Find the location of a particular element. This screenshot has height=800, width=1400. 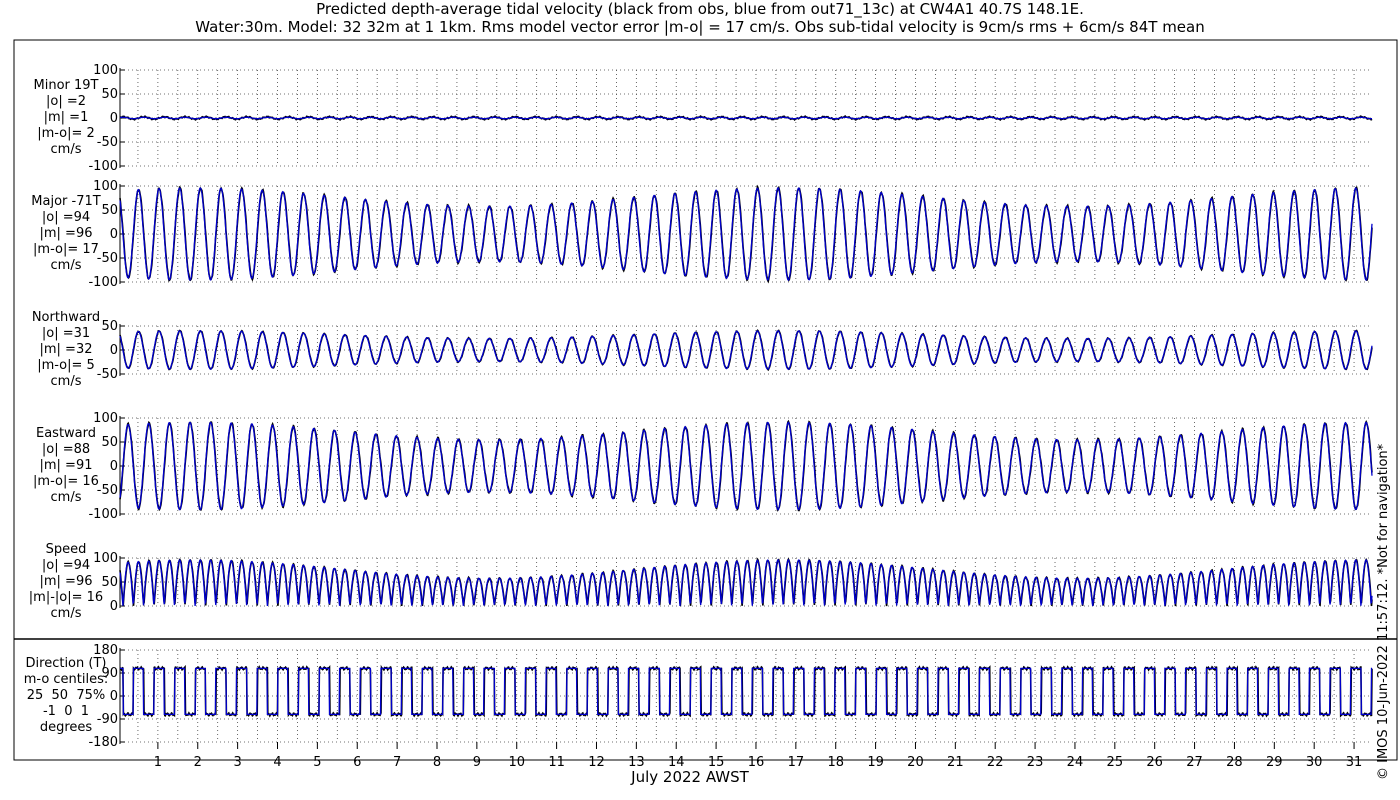

x-tick-label: 22 is located at coordinates (995, 762).